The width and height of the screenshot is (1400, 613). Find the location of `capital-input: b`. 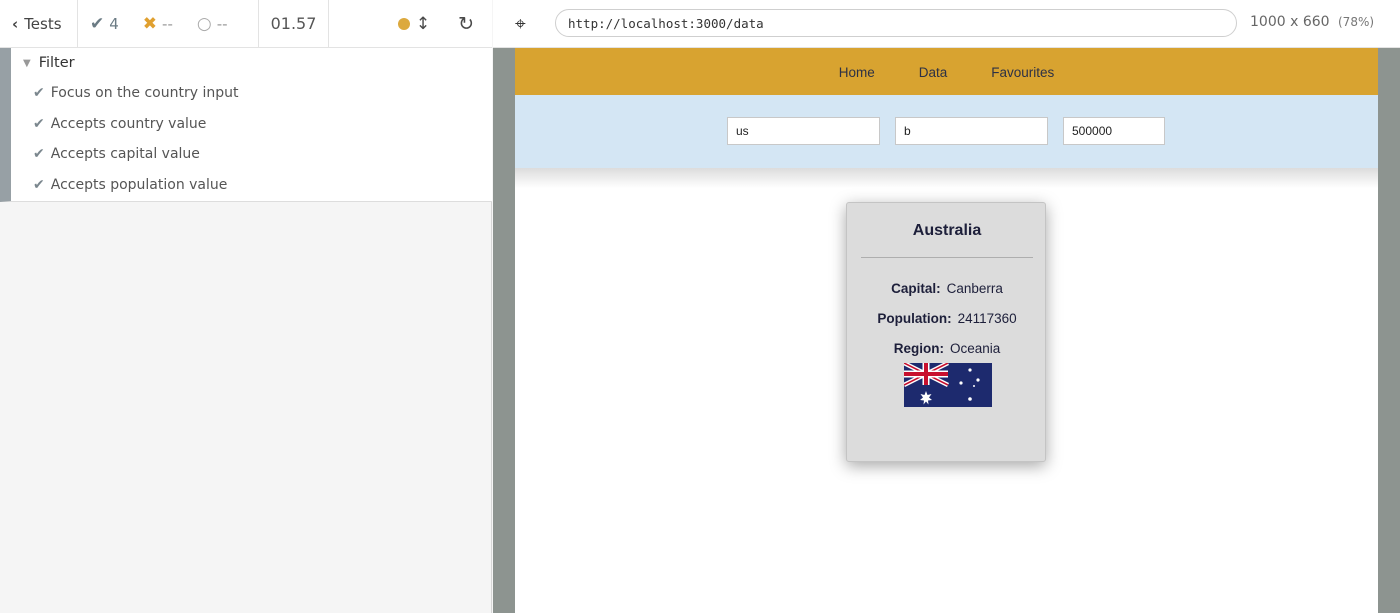

capital-input: b is located at coordinates (971, 131).